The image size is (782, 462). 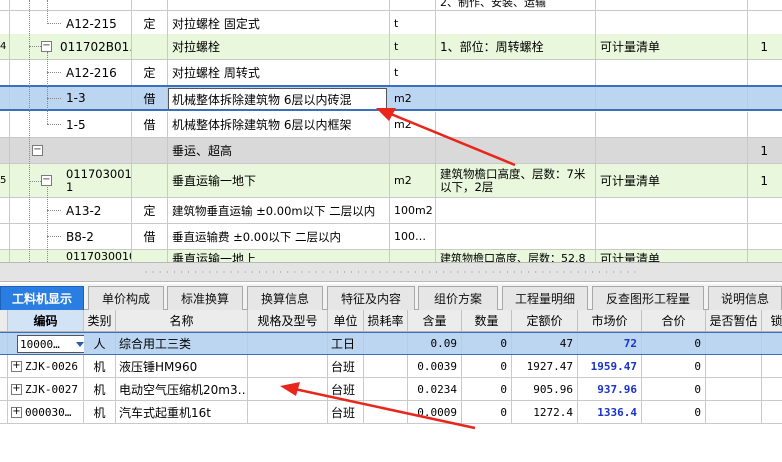 I want to click on item-name: 垂直运输费 ±0.00以下 二层以内, so click(x=279, y=236).